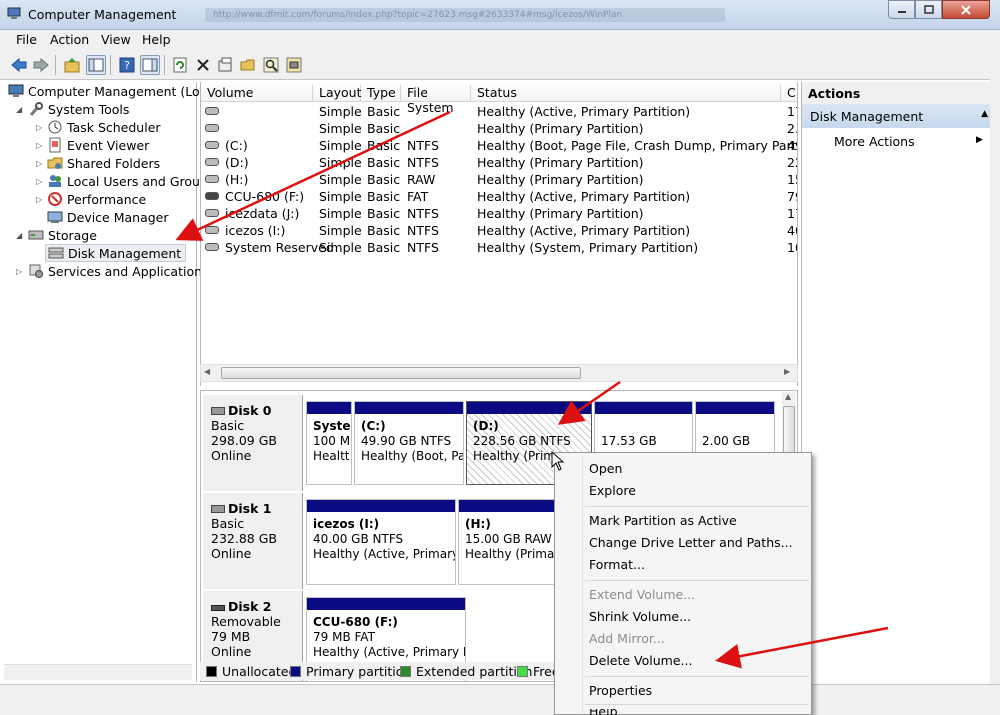  What do you see at coordinates (401, 373) in the screenshot?
I see `scrollbar-thumb` at bounding box center [401, 373].